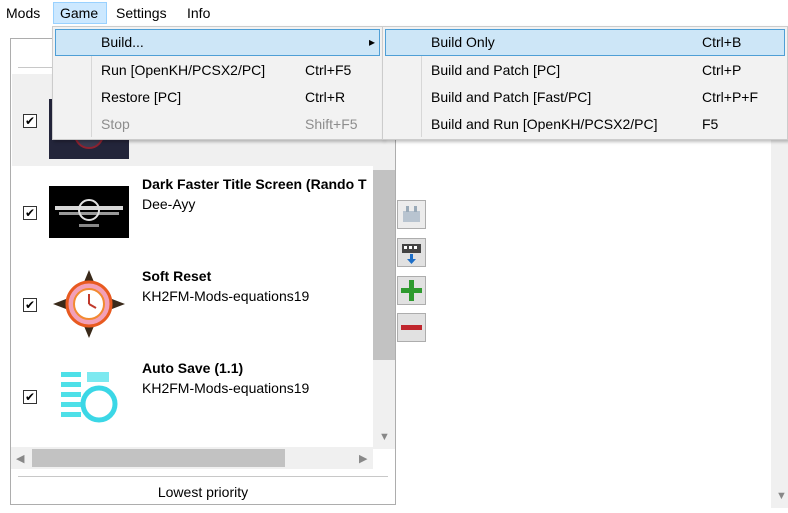 Image resolution: width=788 pixels, height=513 pixels. I want to click on move-up-button, so click(411, 214).